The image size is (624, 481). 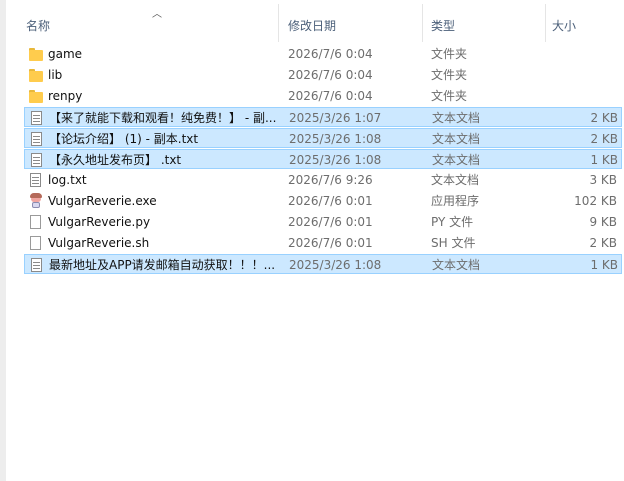 What do you see at coordinates (65, 54) in the screenshot?
I see `file-name: game` at bounding box center [65, 54].